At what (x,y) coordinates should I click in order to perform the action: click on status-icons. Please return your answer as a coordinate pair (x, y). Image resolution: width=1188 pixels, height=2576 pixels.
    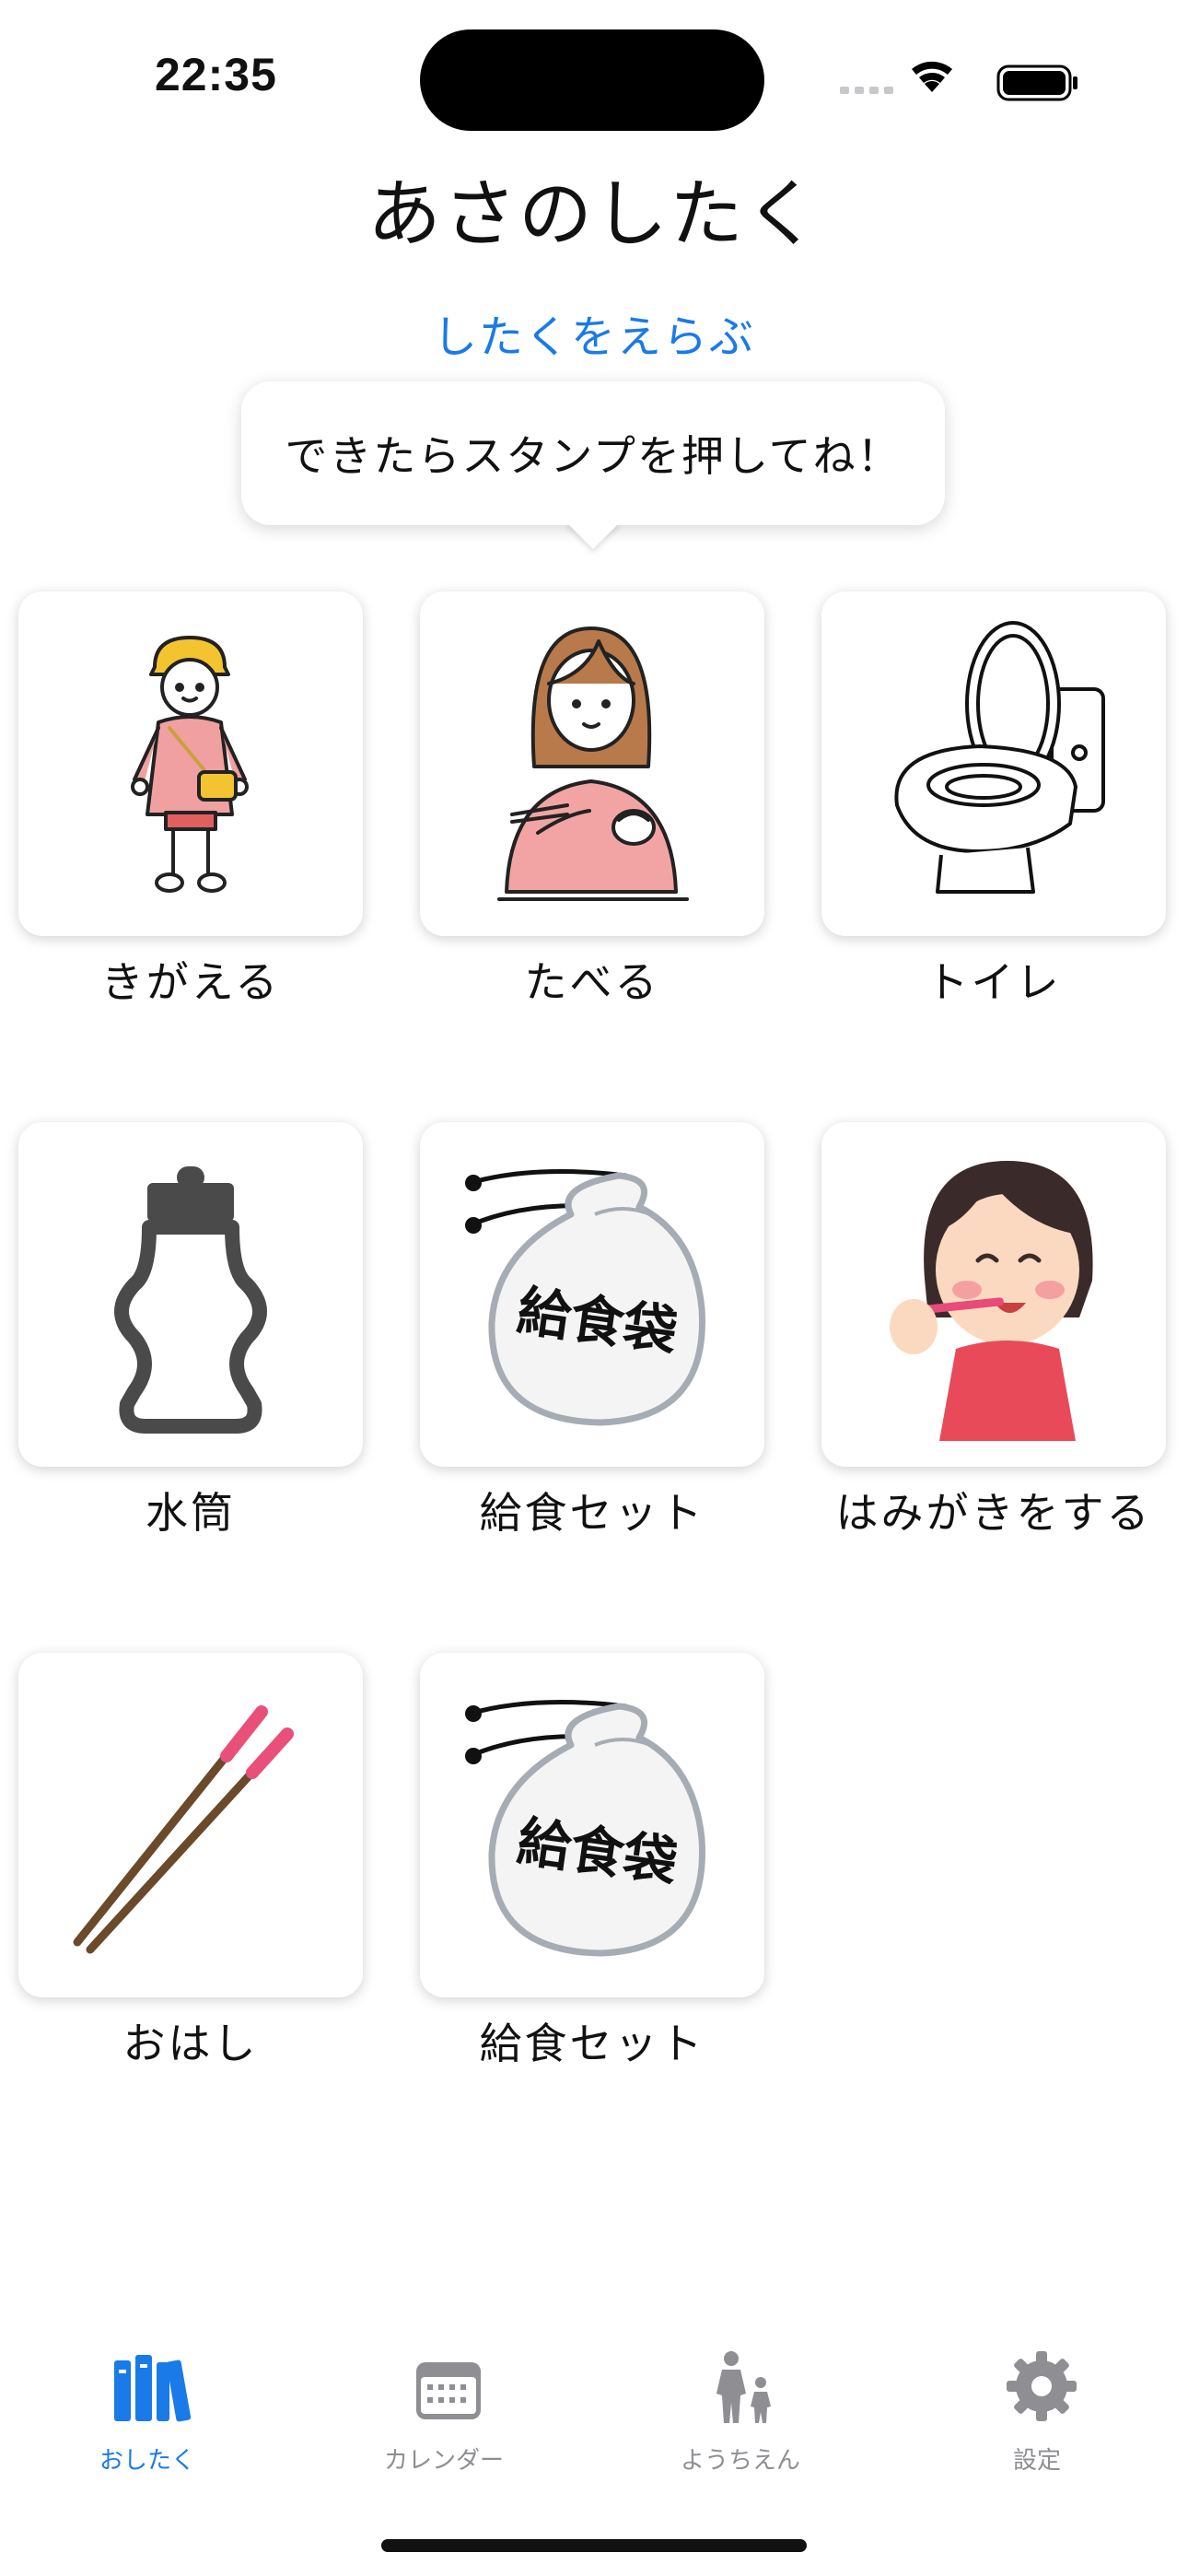
    Looking at the image, I should click on (958, 81).